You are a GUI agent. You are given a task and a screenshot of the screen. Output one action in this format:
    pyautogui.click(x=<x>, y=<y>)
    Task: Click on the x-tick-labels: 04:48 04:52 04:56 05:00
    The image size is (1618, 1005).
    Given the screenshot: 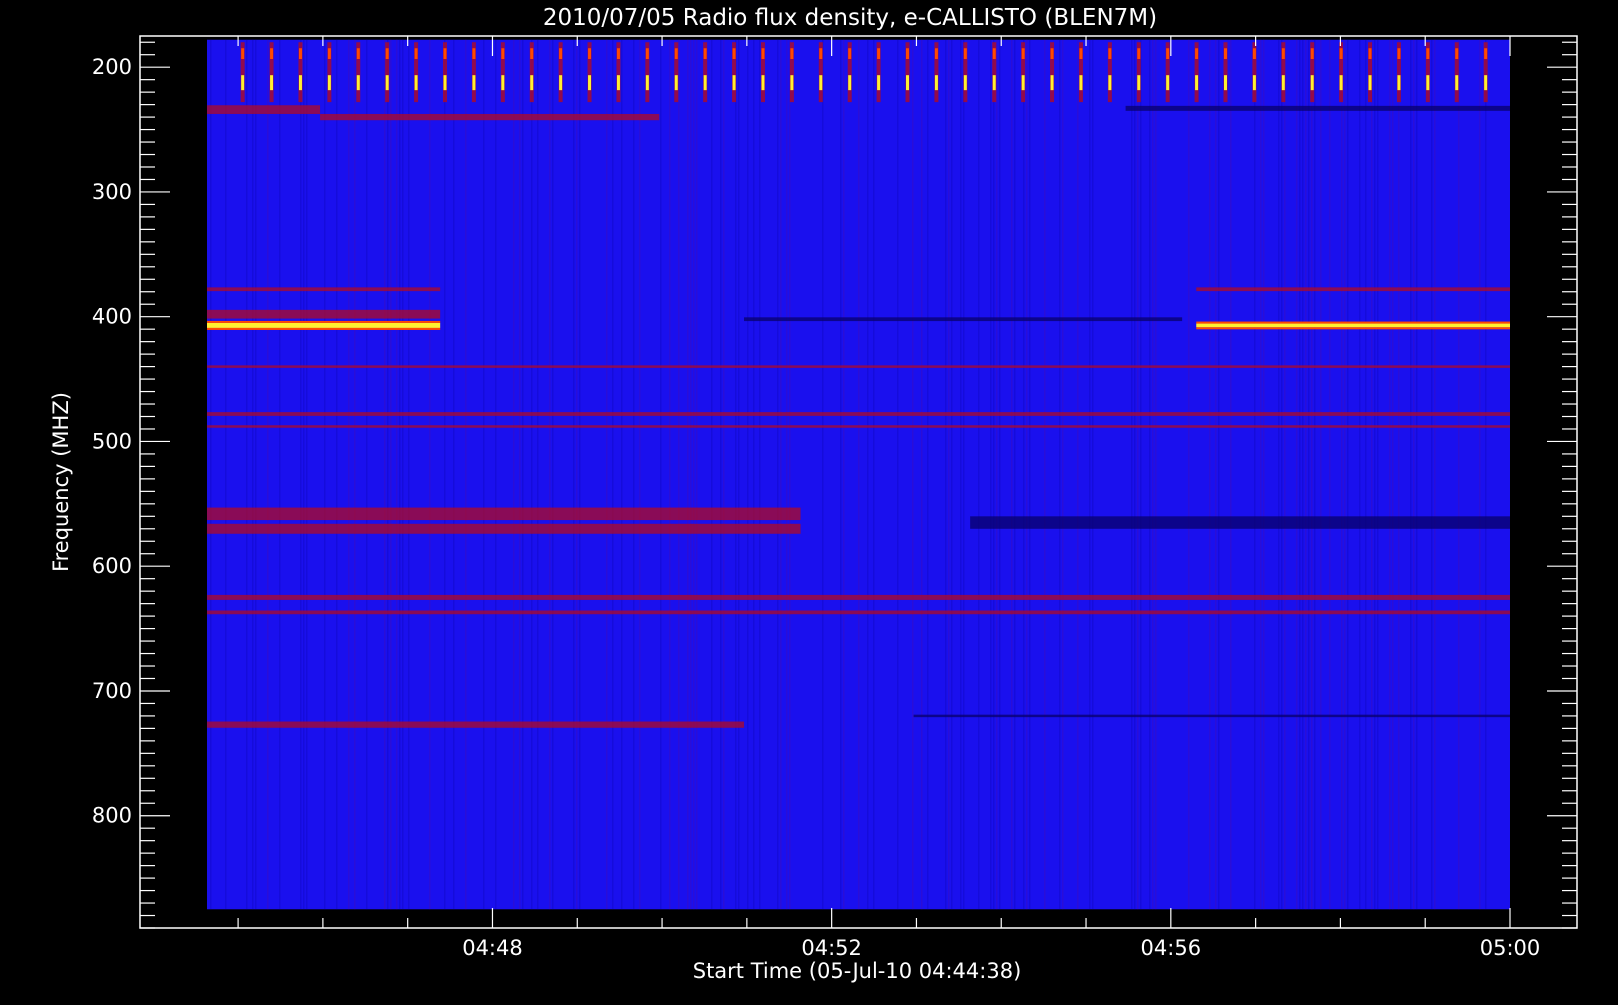 What is the action you would take?
    pyautogui.click(x=1001, y=948)
    